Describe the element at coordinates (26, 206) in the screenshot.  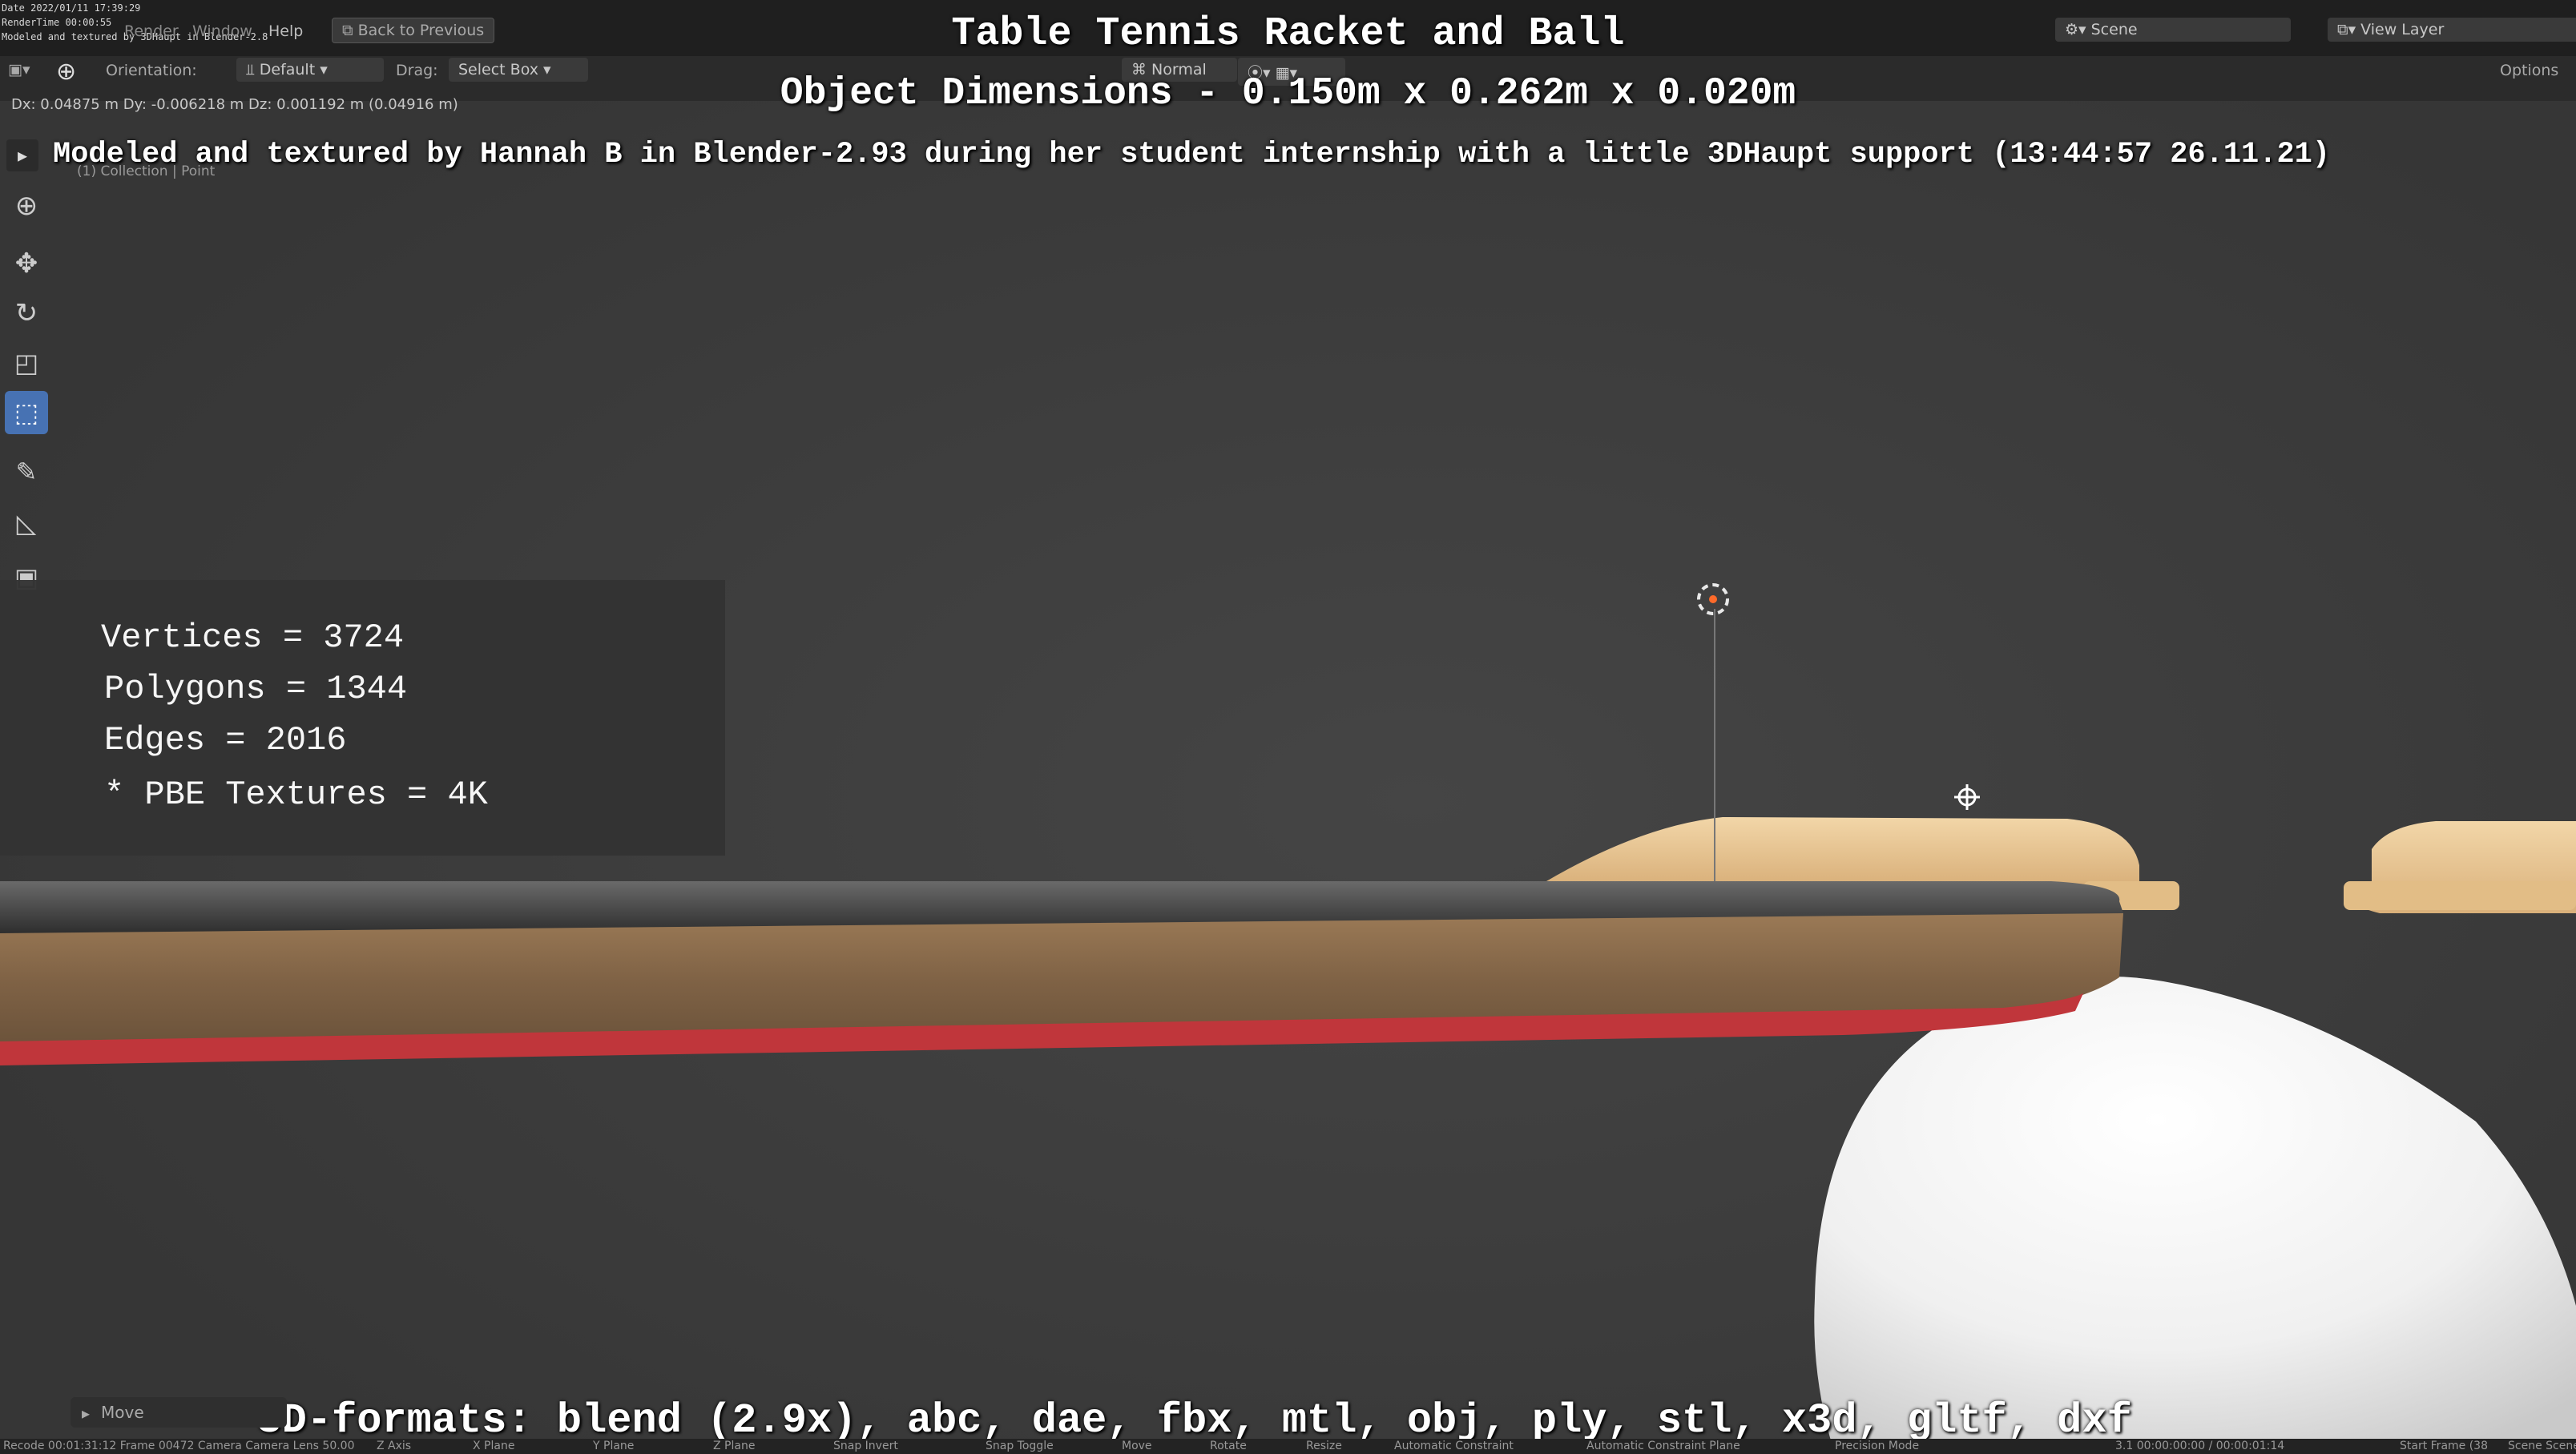
I see `cursor-icon: ⊕` at that location.